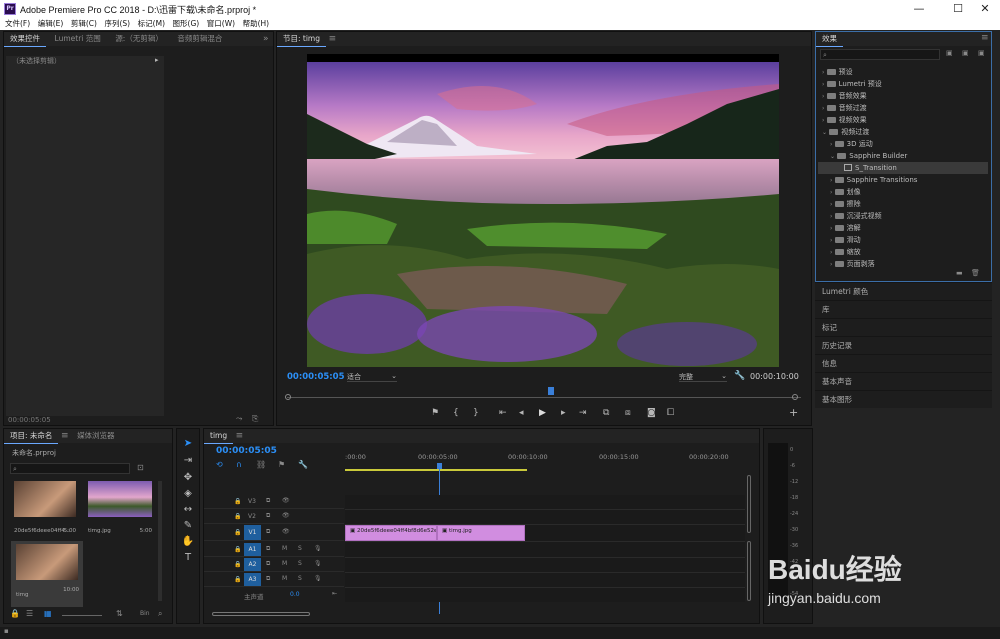 The image size is (1000, 639). What do you see at coordinates (903, 309) in the screenshot?
I see `panel-libraries: 库` at bounding box center [903, 309].